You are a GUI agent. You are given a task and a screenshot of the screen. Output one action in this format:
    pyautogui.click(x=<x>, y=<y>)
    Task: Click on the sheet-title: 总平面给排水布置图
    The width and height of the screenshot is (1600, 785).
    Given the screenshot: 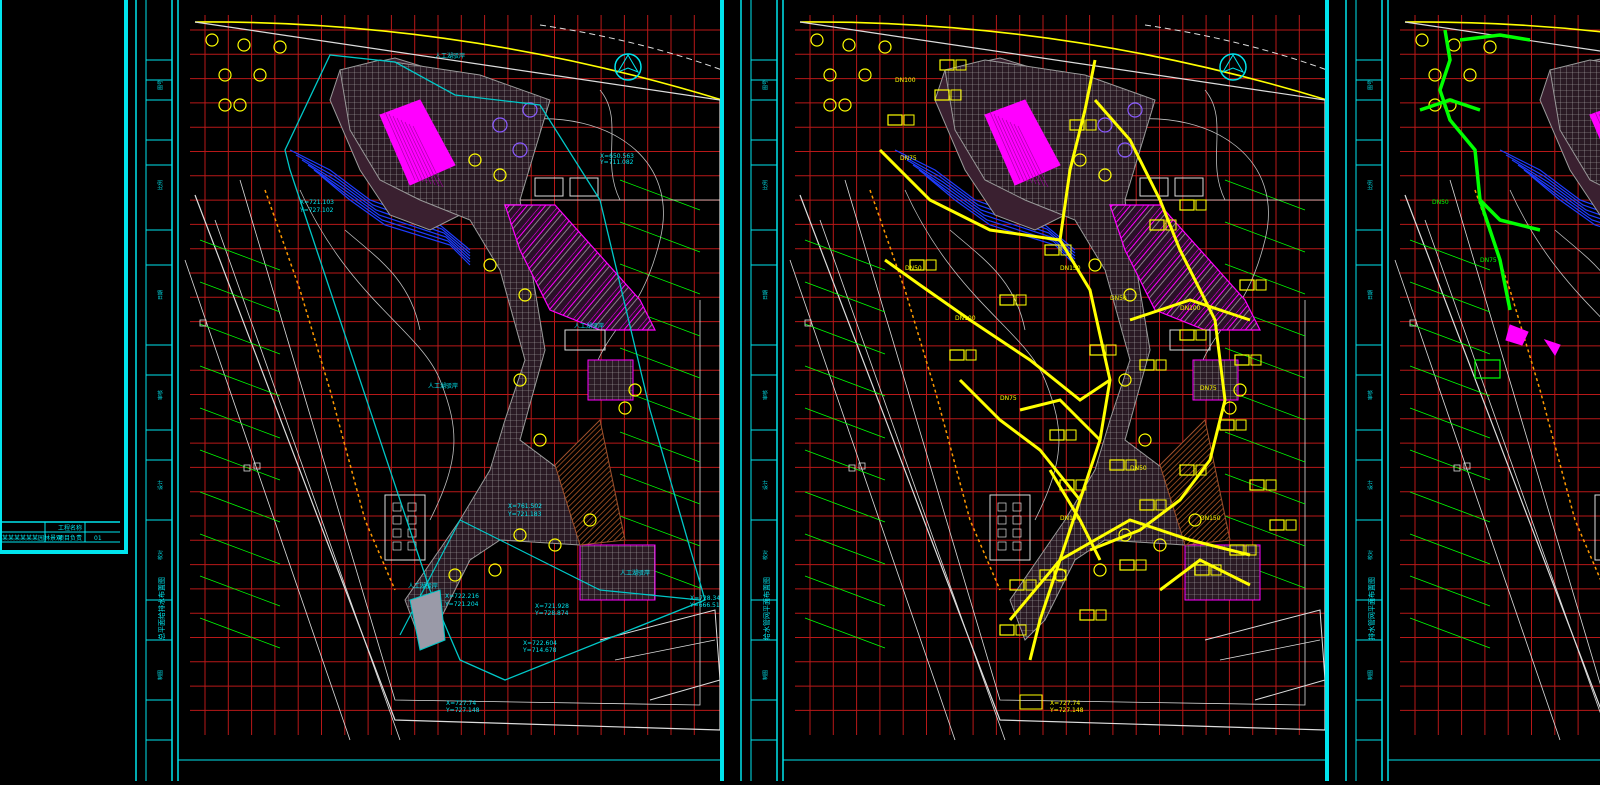 What is the action you would take?
    pyautogui.click(x=161, y=608)
    